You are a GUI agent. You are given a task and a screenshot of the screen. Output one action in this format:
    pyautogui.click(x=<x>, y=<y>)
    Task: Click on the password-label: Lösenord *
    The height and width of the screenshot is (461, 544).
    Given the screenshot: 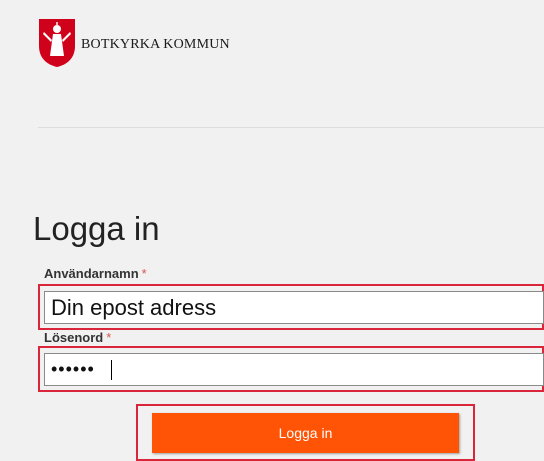 What is the action you would take?
    pyautogui.click(x=77, y=337)
    